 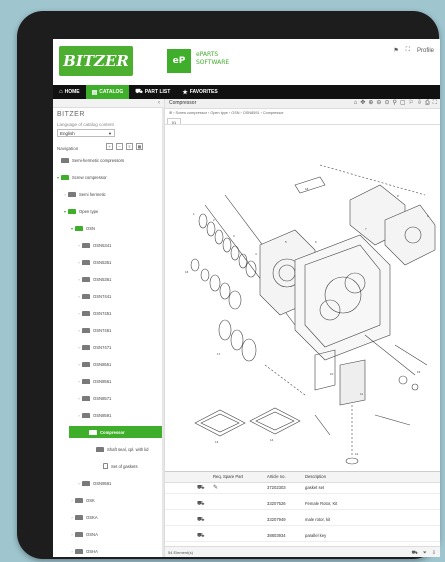 What do you see at coordinates (180, 552) in the screenshot?
I see `element-count: 54 Element(s)` at bounding box center [180, 552].